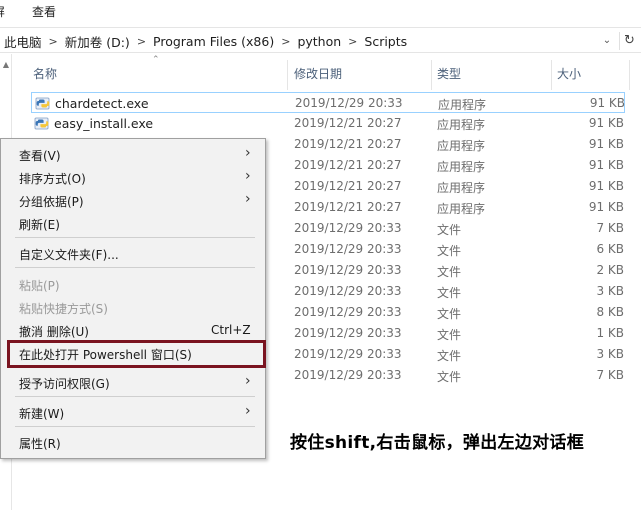 This screenshot has height=510, width=641. Describe the element at coordinates (437, 443) in the screenshot. I see `annotation-text: 按住shift,右击鼠标，弹出左边对话框` at that location.